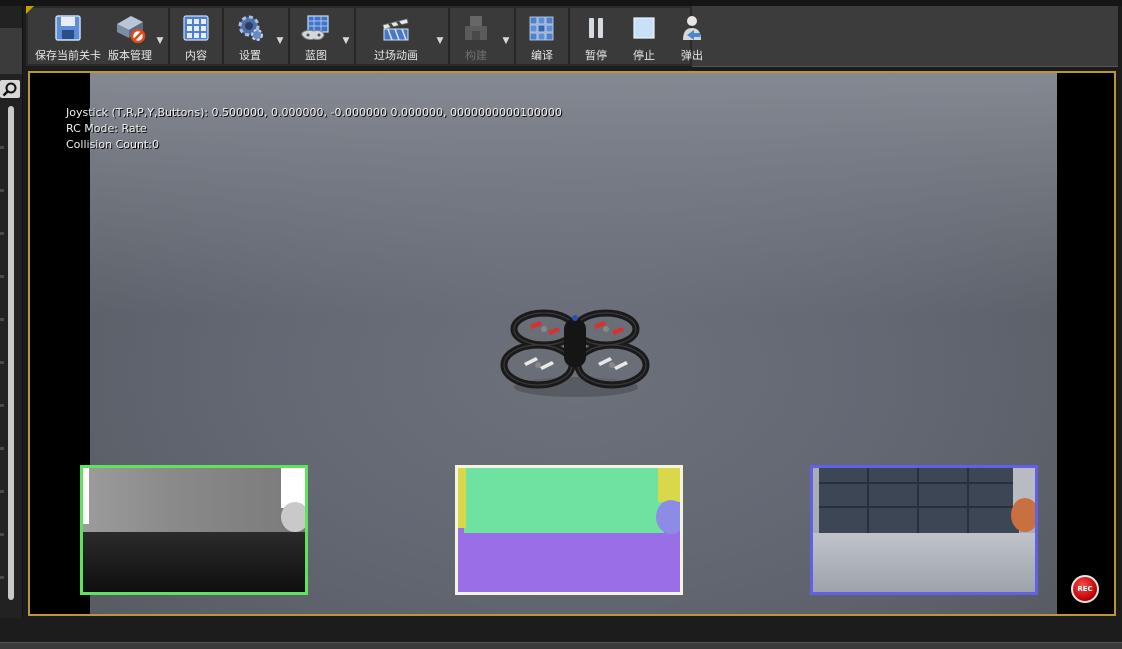 This screenshot has width=1122, height=649. I want to click on blueprints-label: 蓝图, so click(316, 55).